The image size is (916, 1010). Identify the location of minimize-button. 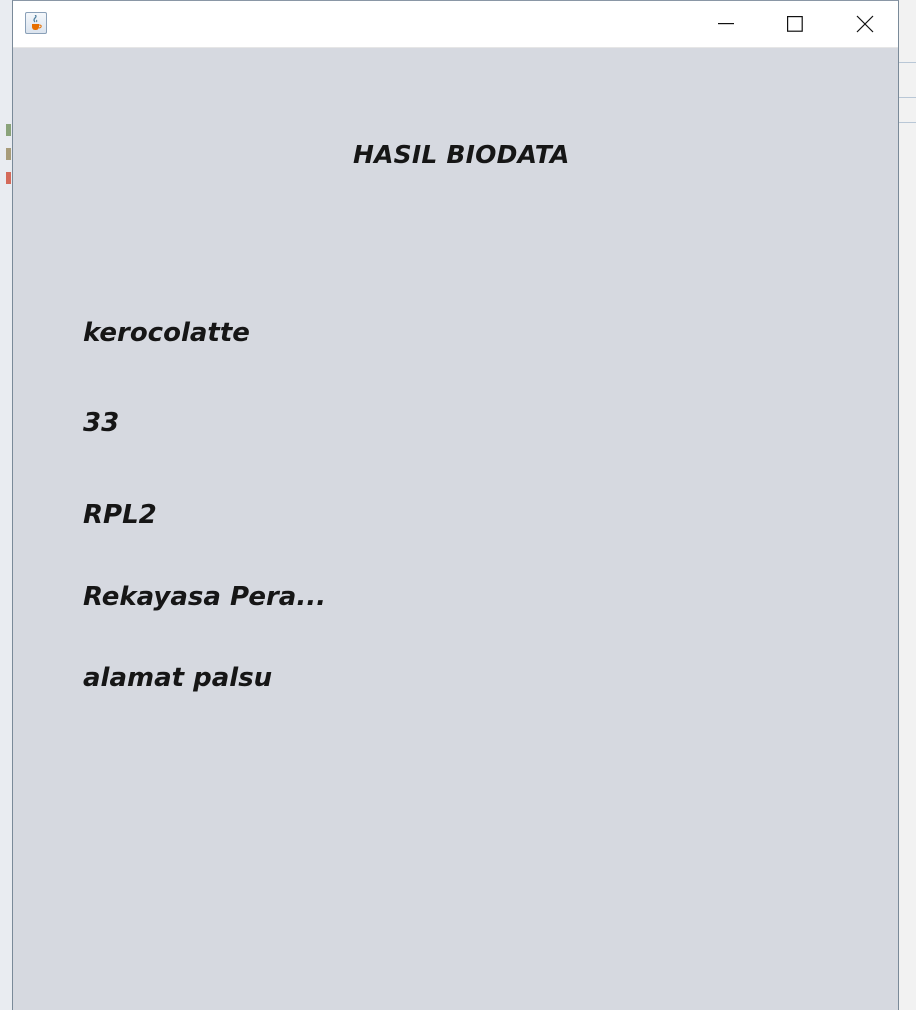
(726, 24).